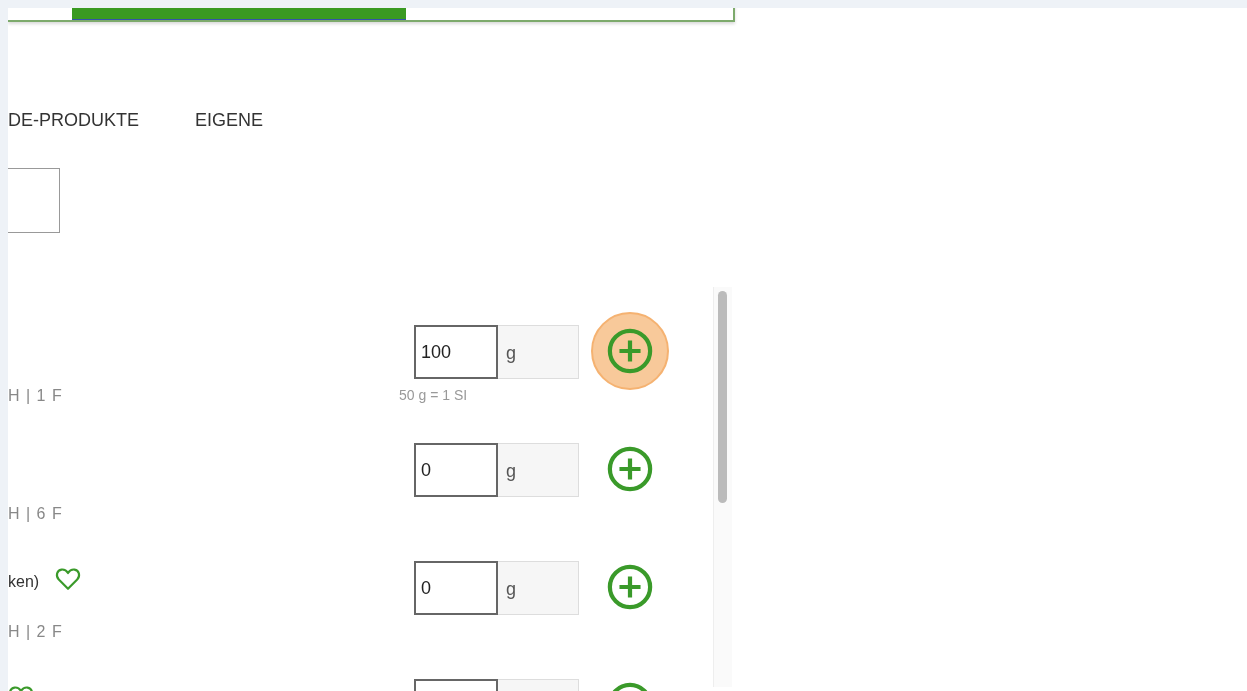  What do you see at coordinates (34, 200) in the screenshot?
I see `search-field` at bounding box center [34, 200].